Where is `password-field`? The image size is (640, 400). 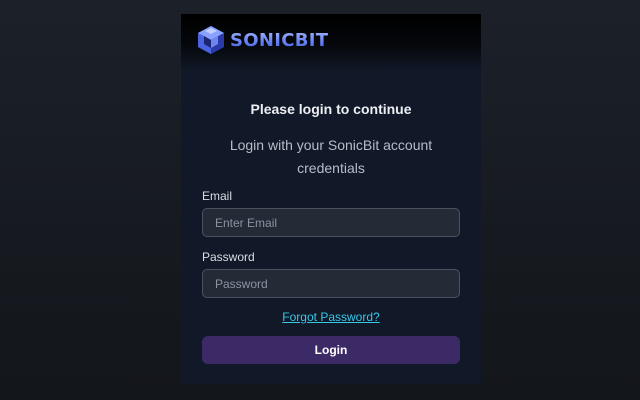 password-field is located at coordinates (331, 283).